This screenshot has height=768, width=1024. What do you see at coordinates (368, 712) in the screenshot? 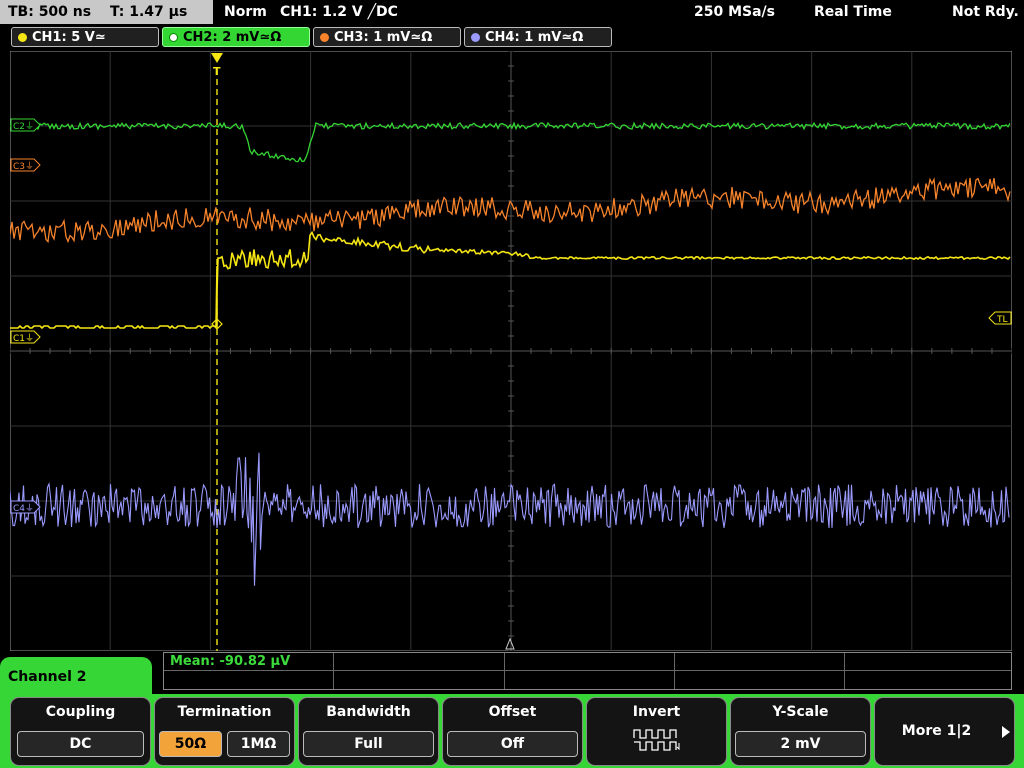
I see `bandwidth-label: Bandwidth` at bounding box center [368, 712].